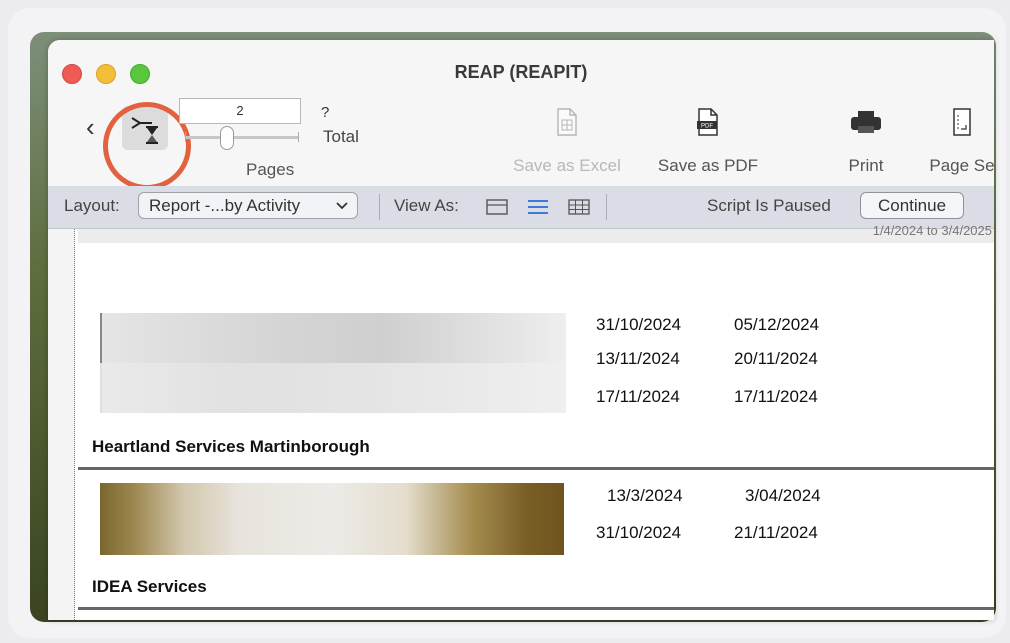 The image size is (1010, 643). Describe the element at coordinates (149, 586) in the screenshot. I see `provider-name: IDEA Services` at that location.